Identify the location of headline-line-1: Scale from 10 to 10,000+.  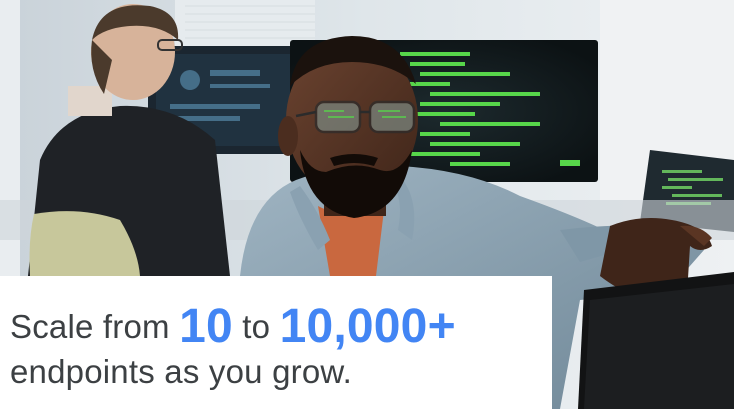
(280, 327).